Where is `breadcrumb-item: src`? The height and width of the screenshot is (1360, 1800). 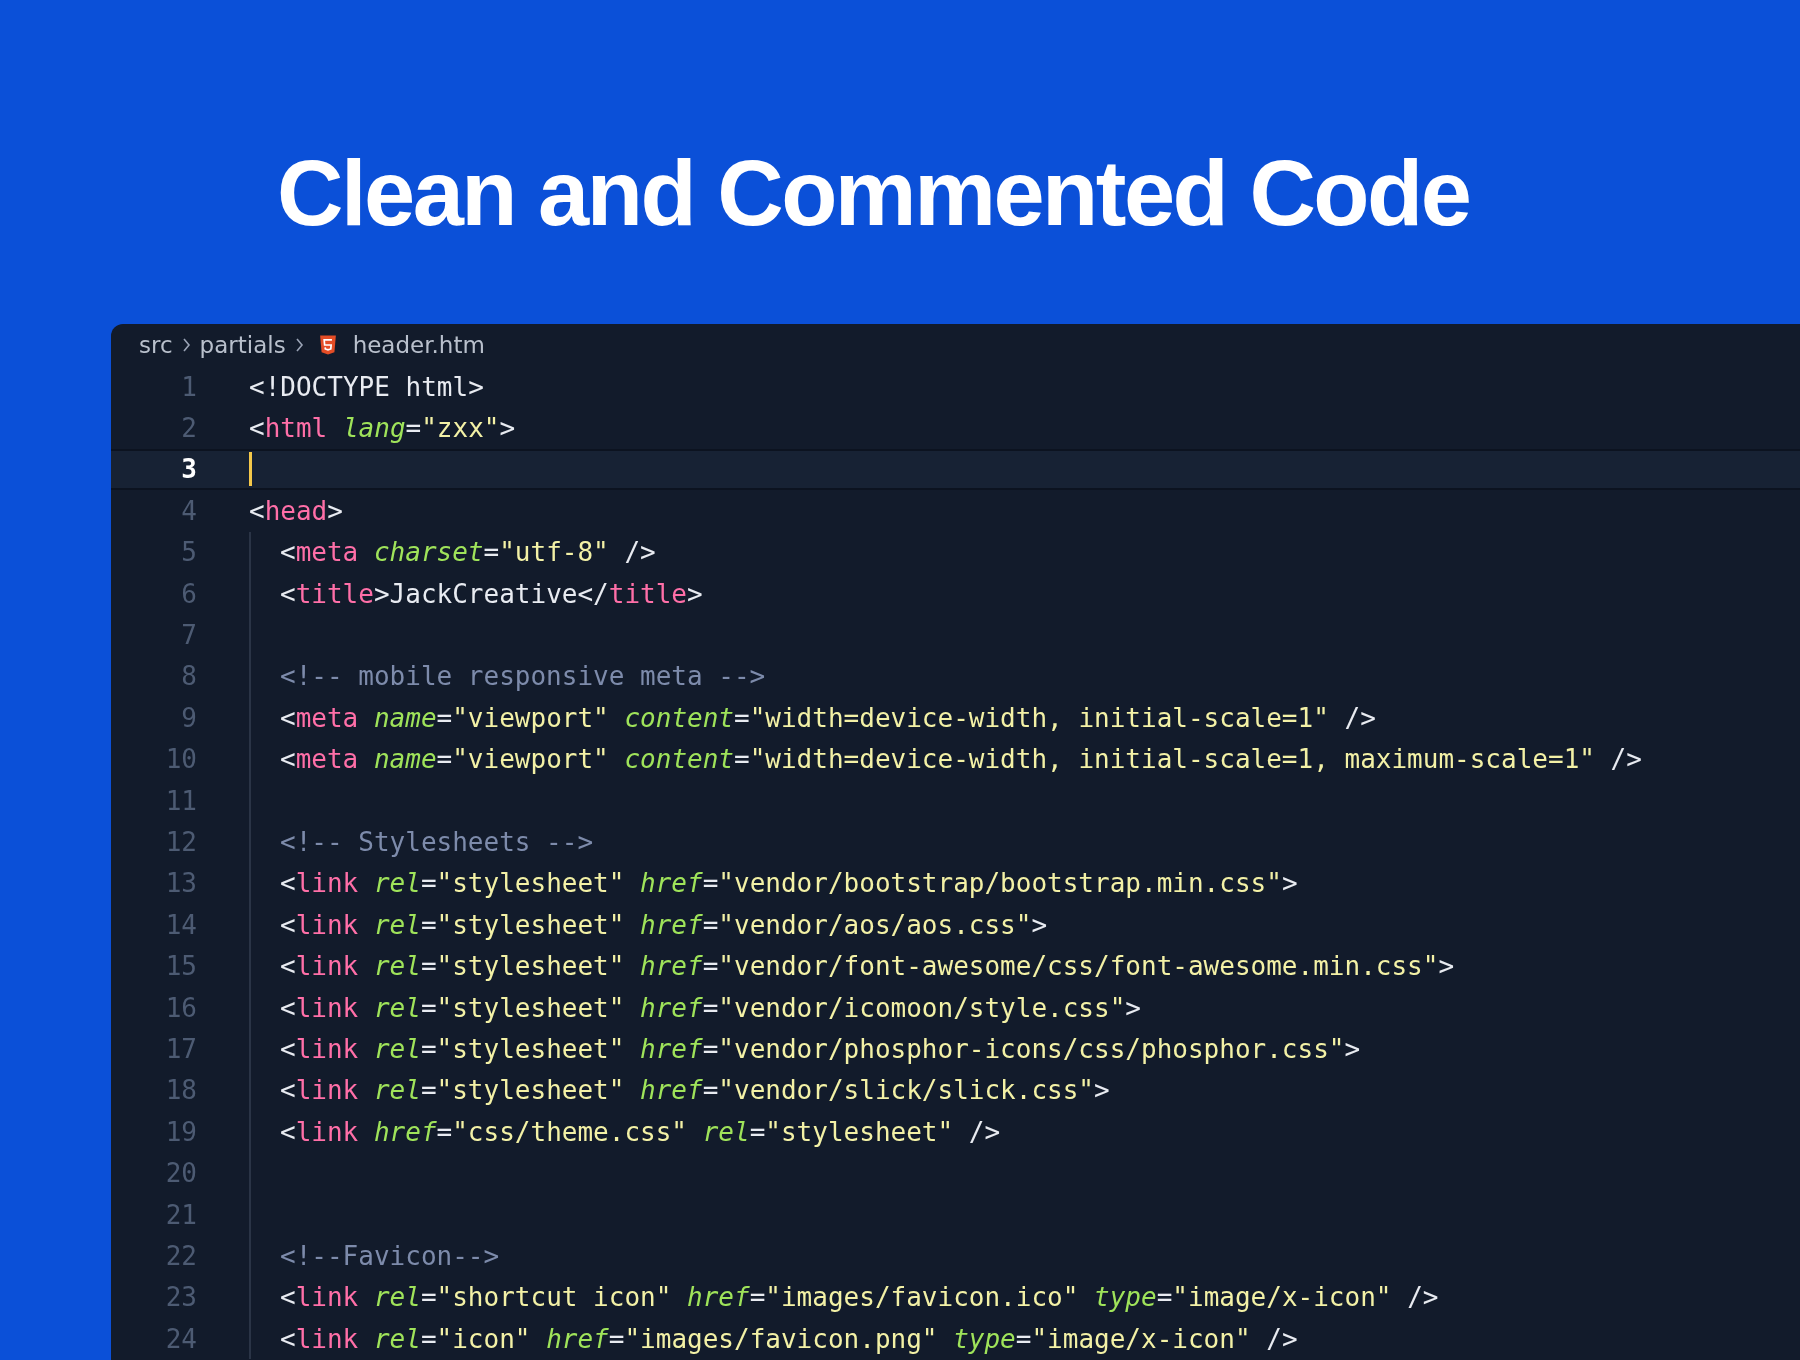 breadcrumb-item: src is located at coordinates (156, 345).